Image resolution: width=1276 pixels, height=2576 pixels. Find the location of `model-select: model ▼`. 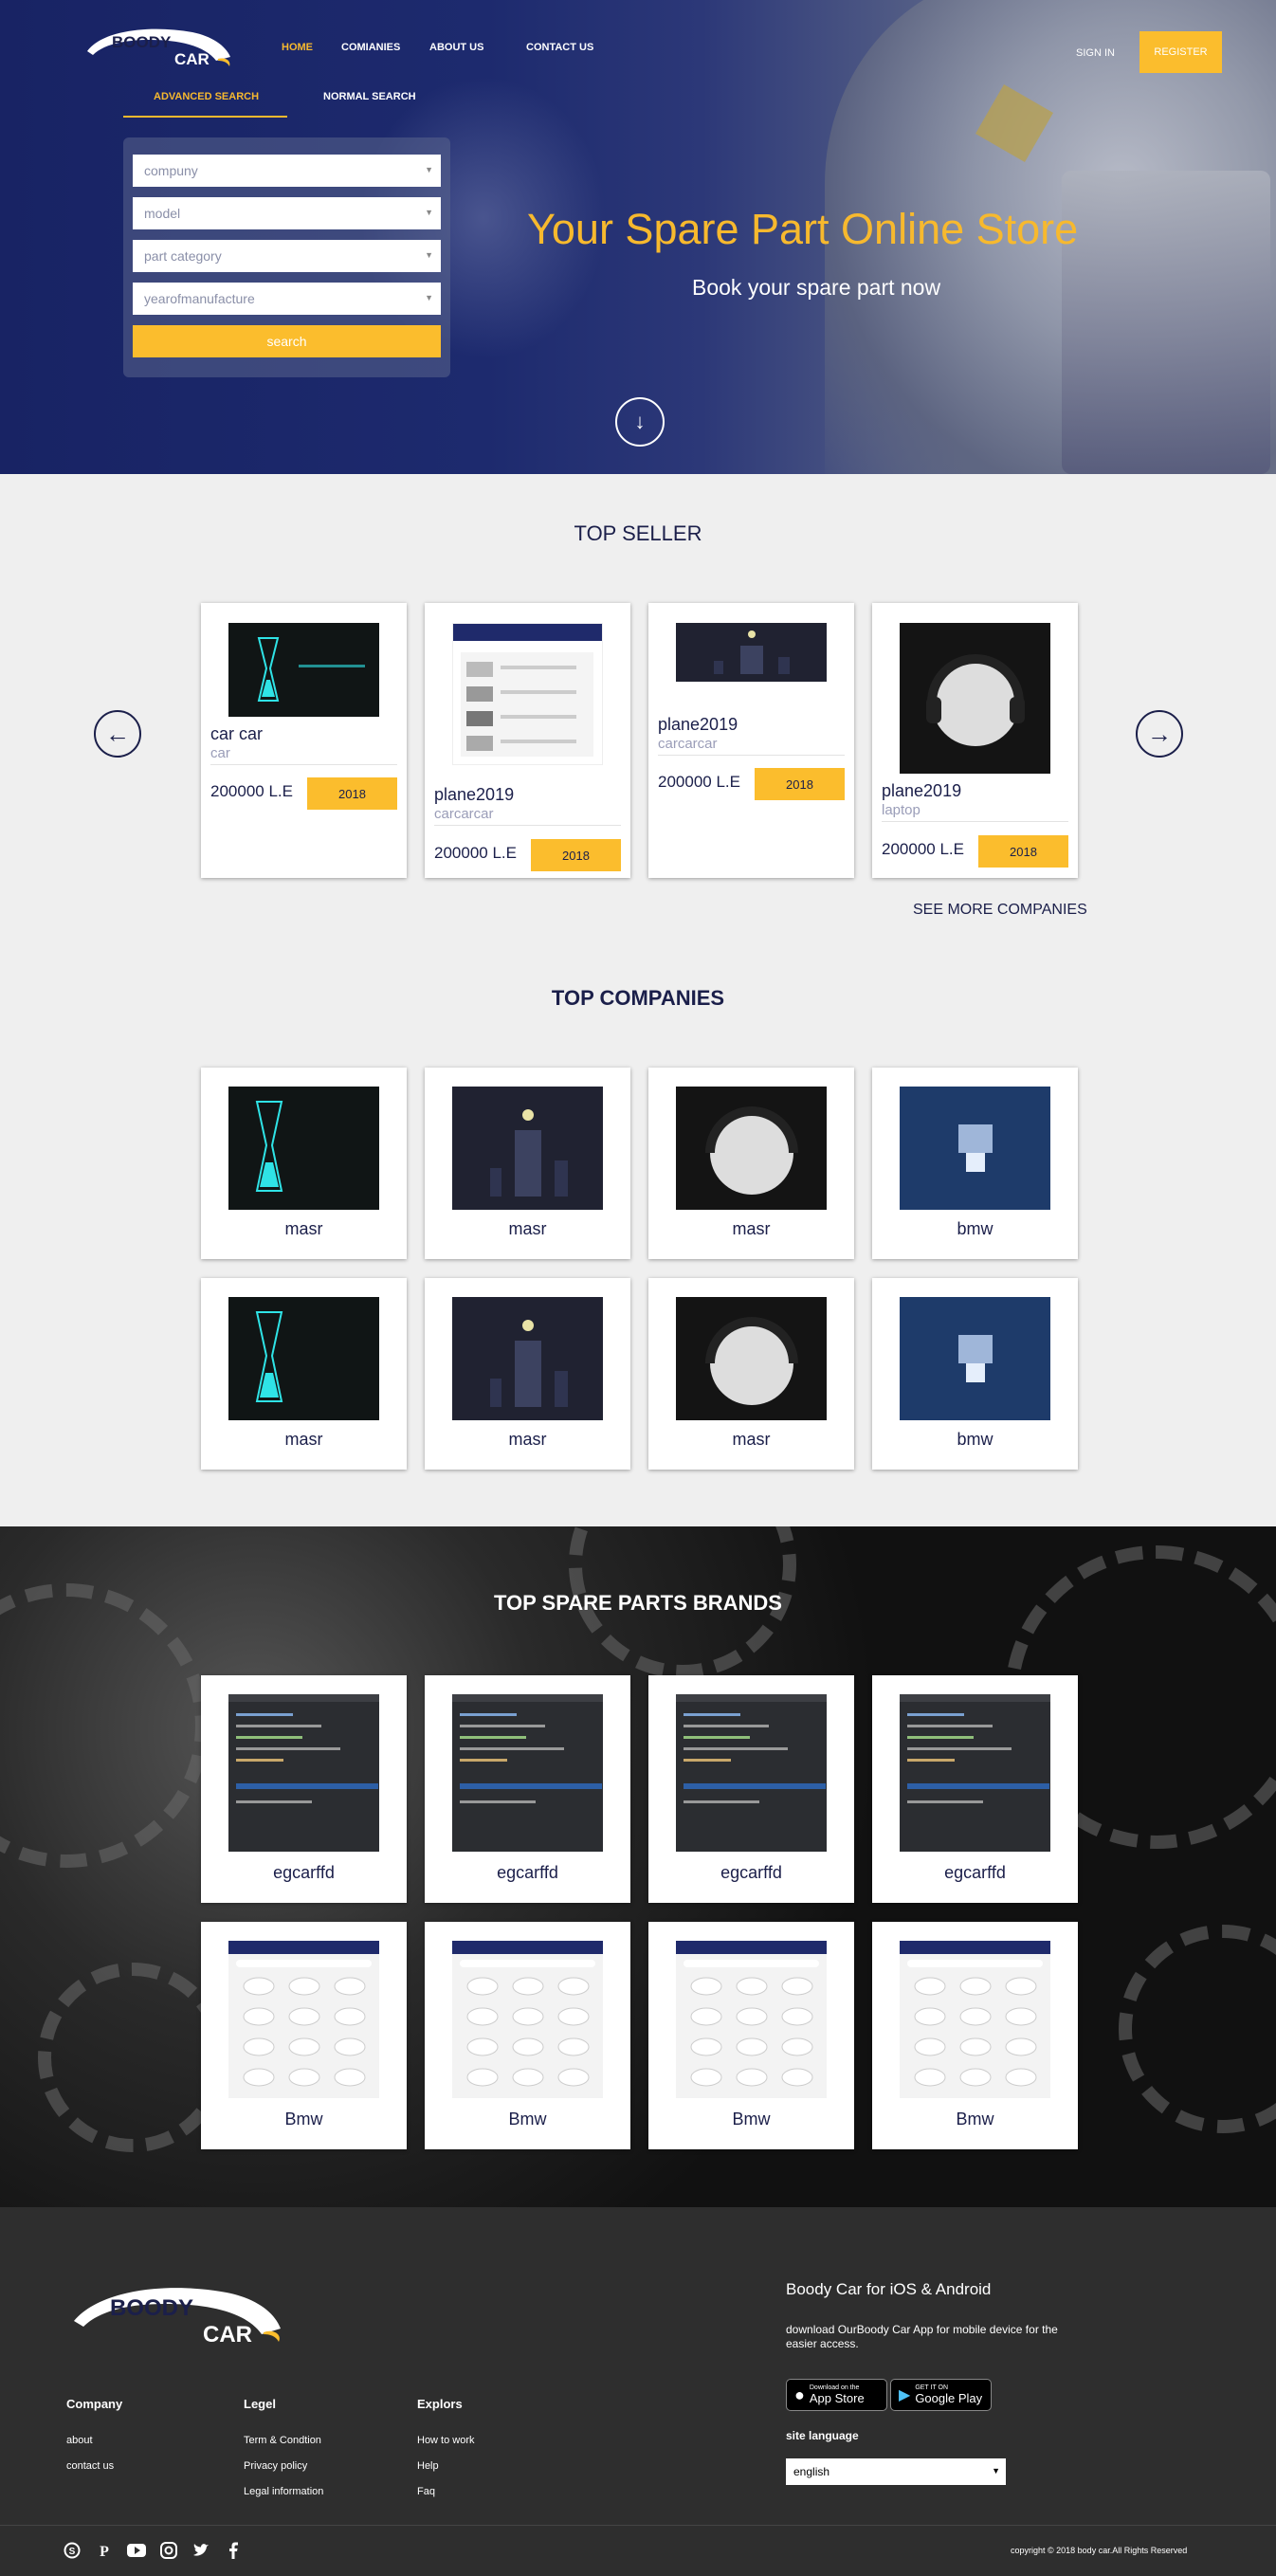

model-select: model ▼ is located at coordinates (287, 213).